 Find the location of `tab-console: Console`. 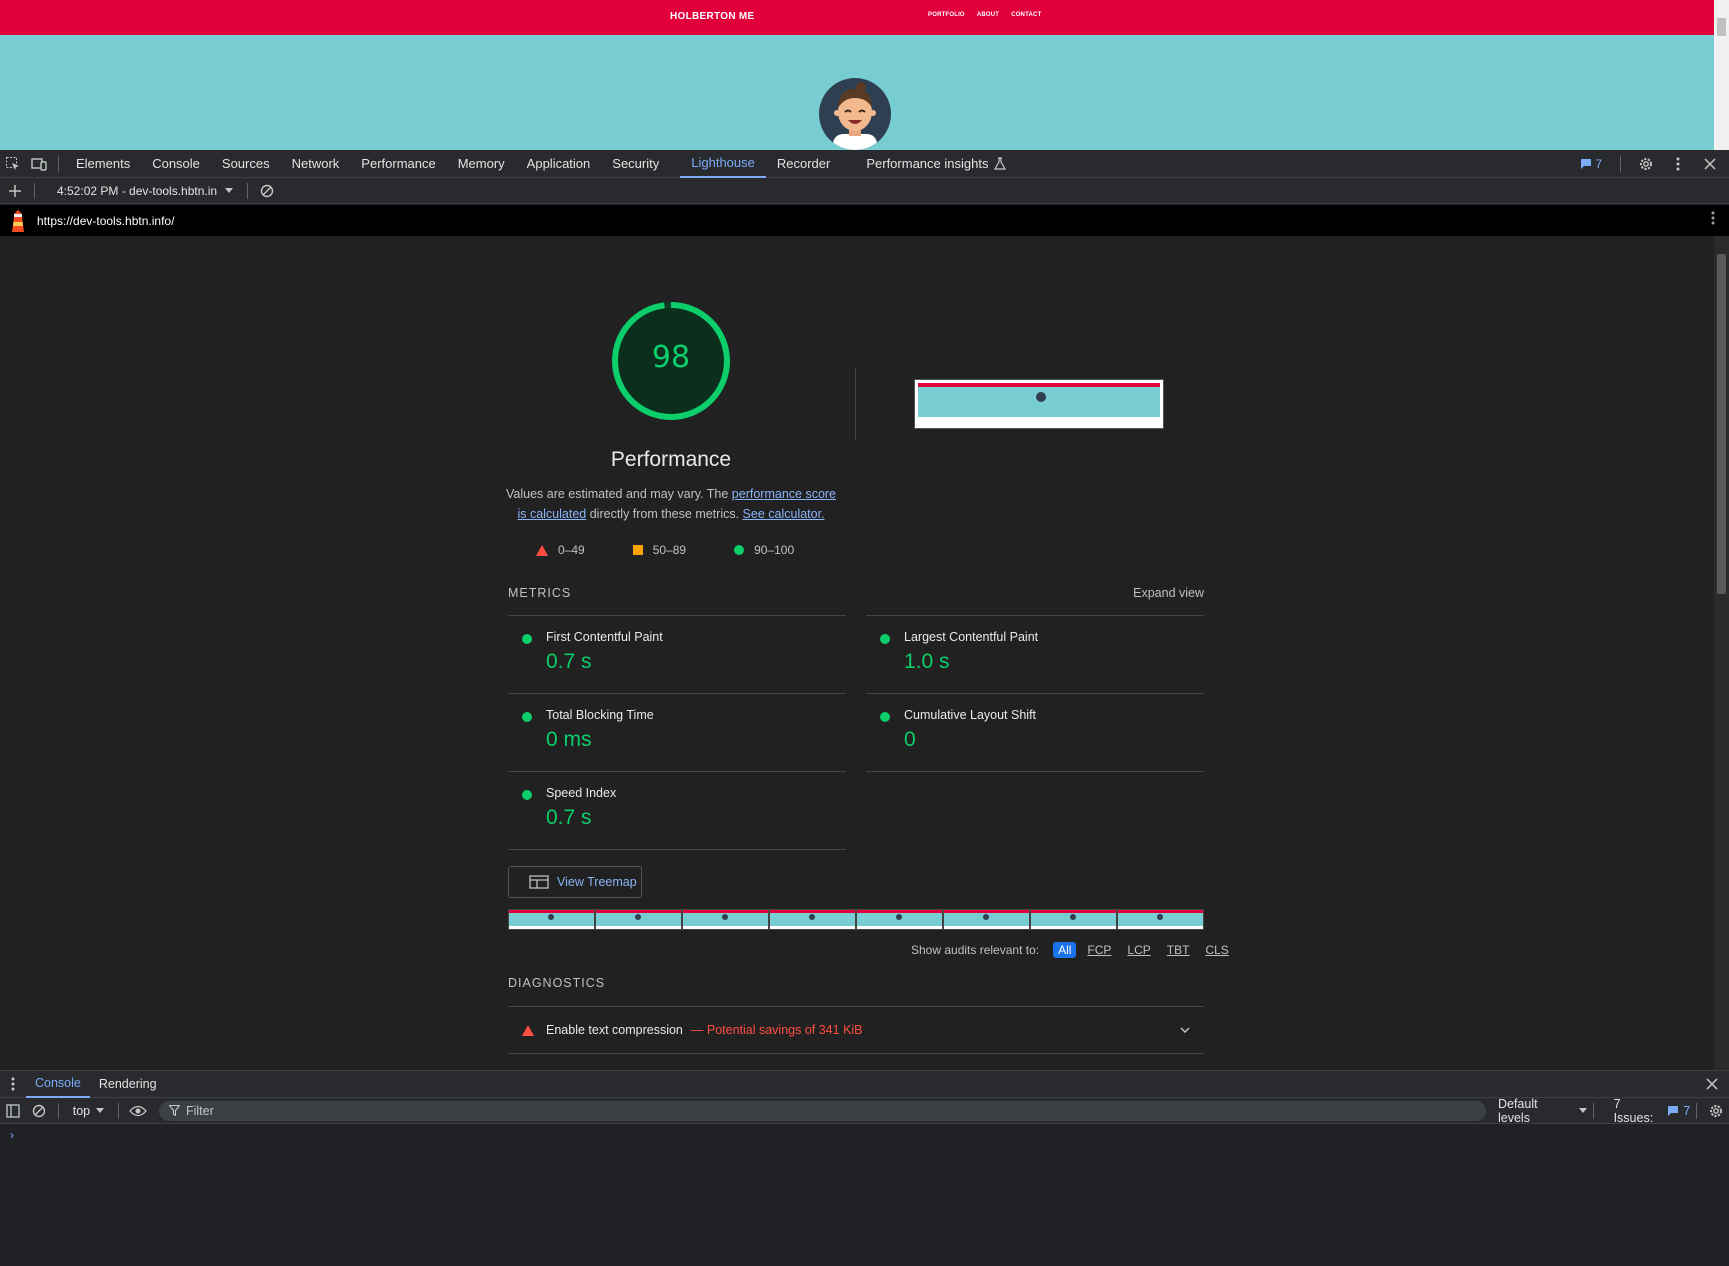

tab-console: Console is located at coordinates (176, 164).